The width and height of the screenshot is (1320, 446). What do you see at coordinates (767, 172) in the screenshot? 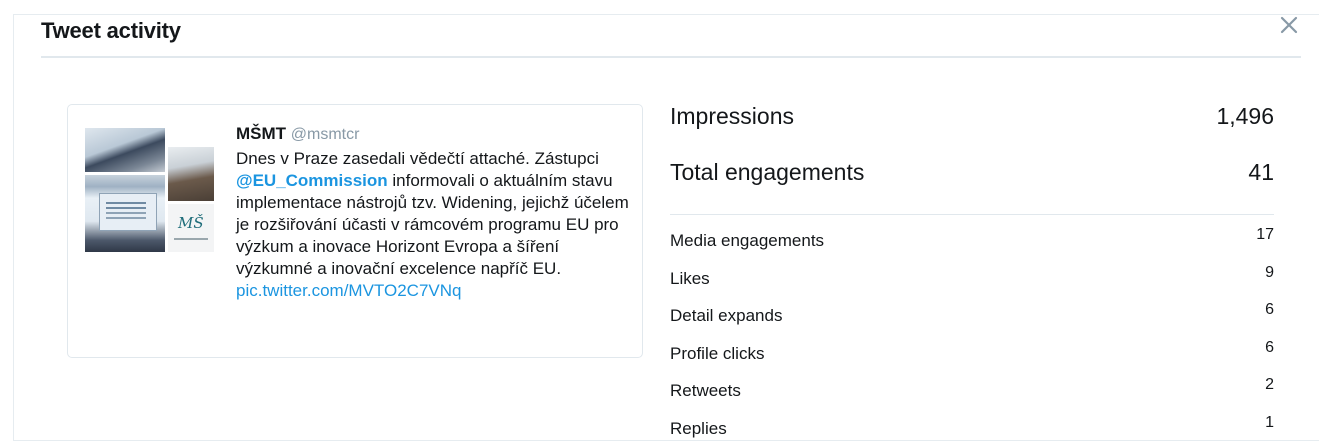
I see `total-engagements-label: Total engagements` at bounding box center [767, 172].